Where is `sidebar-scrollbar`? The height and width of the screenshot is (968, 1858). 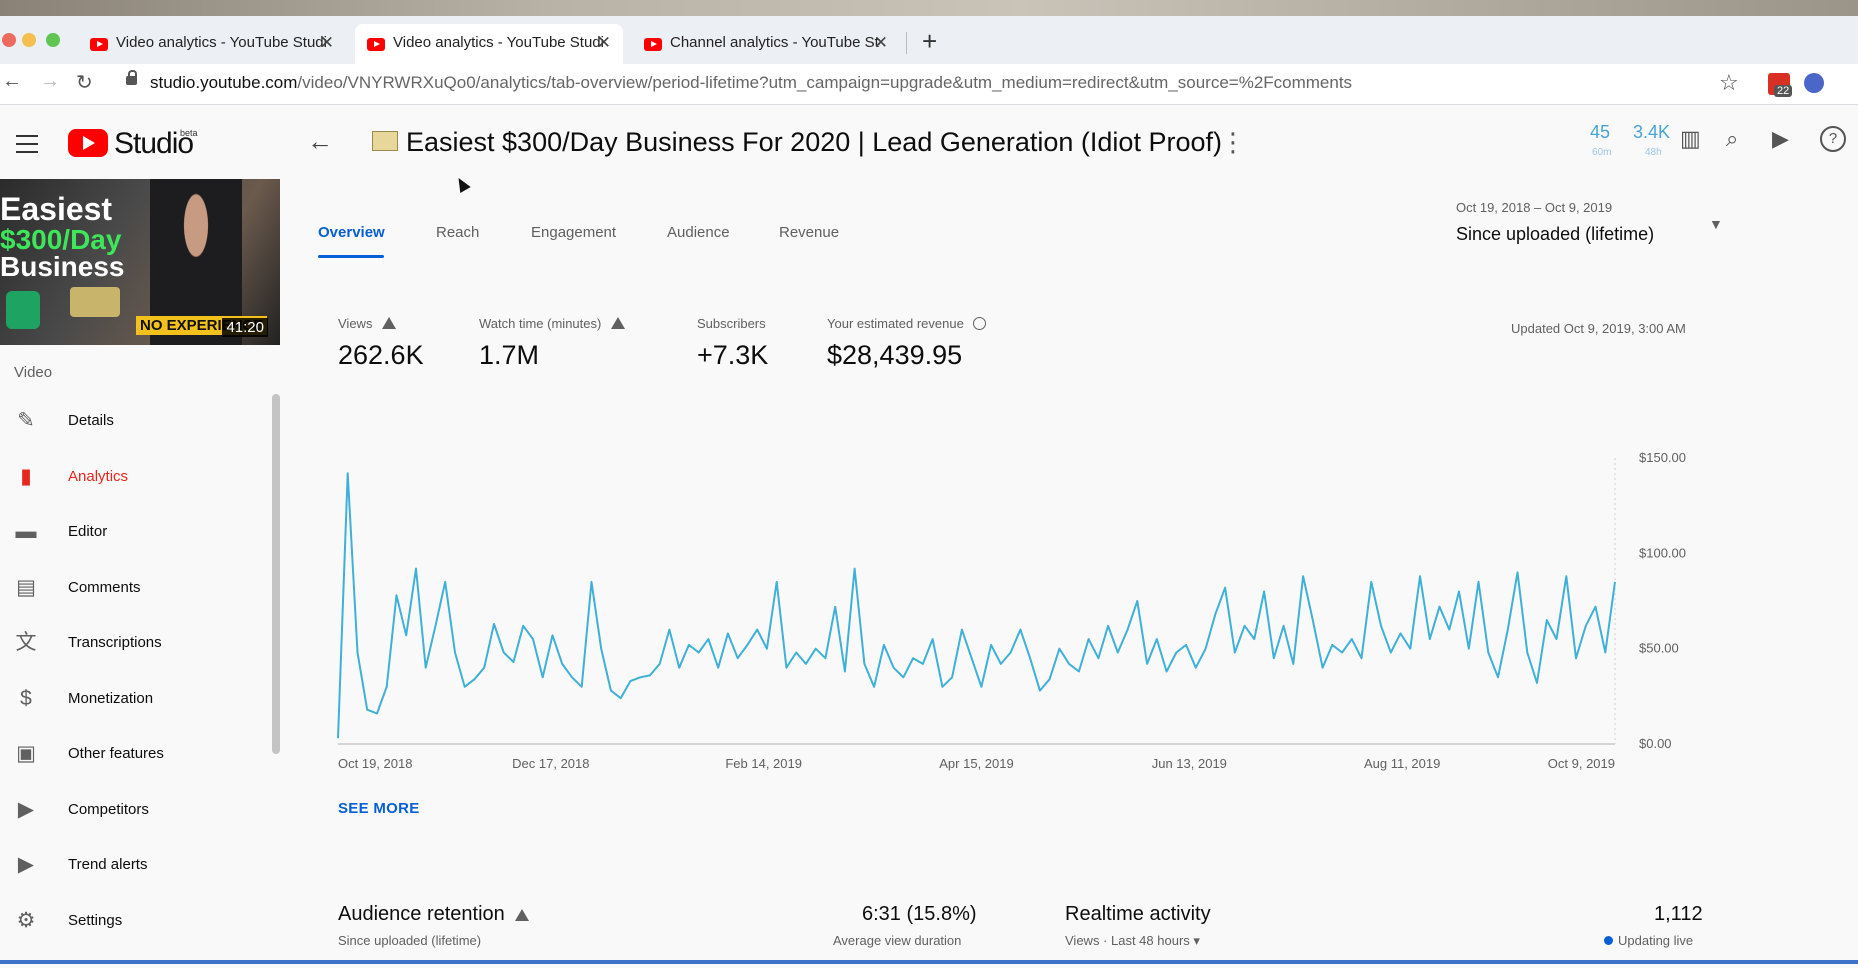 sidebar-scrollbar is located at coordinates (276, 574).